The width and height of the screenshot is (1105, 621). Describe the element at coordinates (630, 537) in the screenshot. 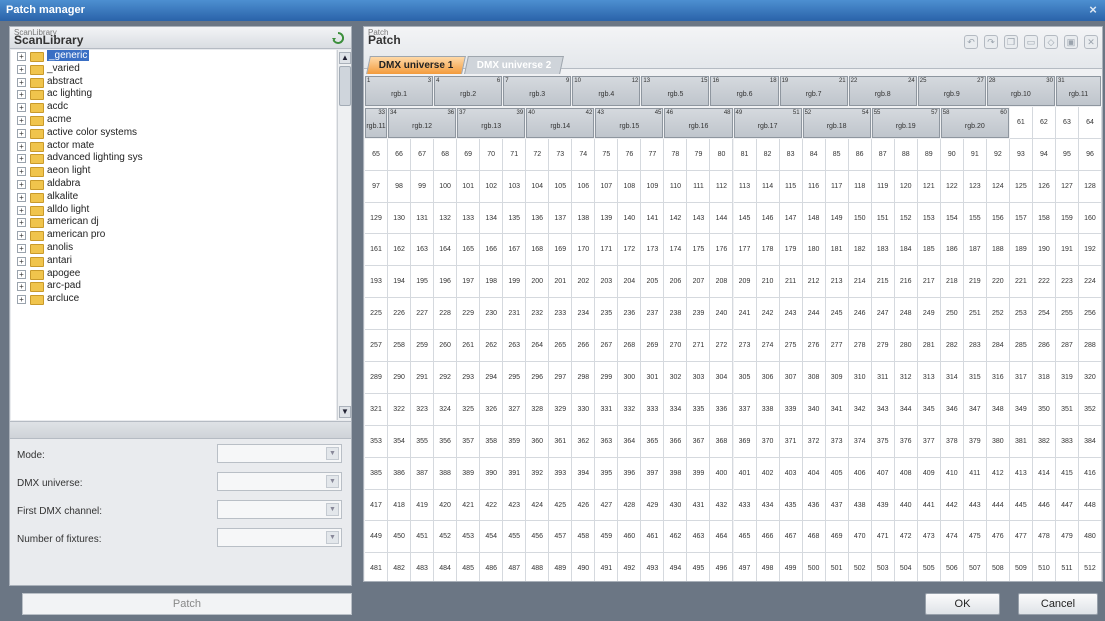

I see `channel-cell: 460` at that location.